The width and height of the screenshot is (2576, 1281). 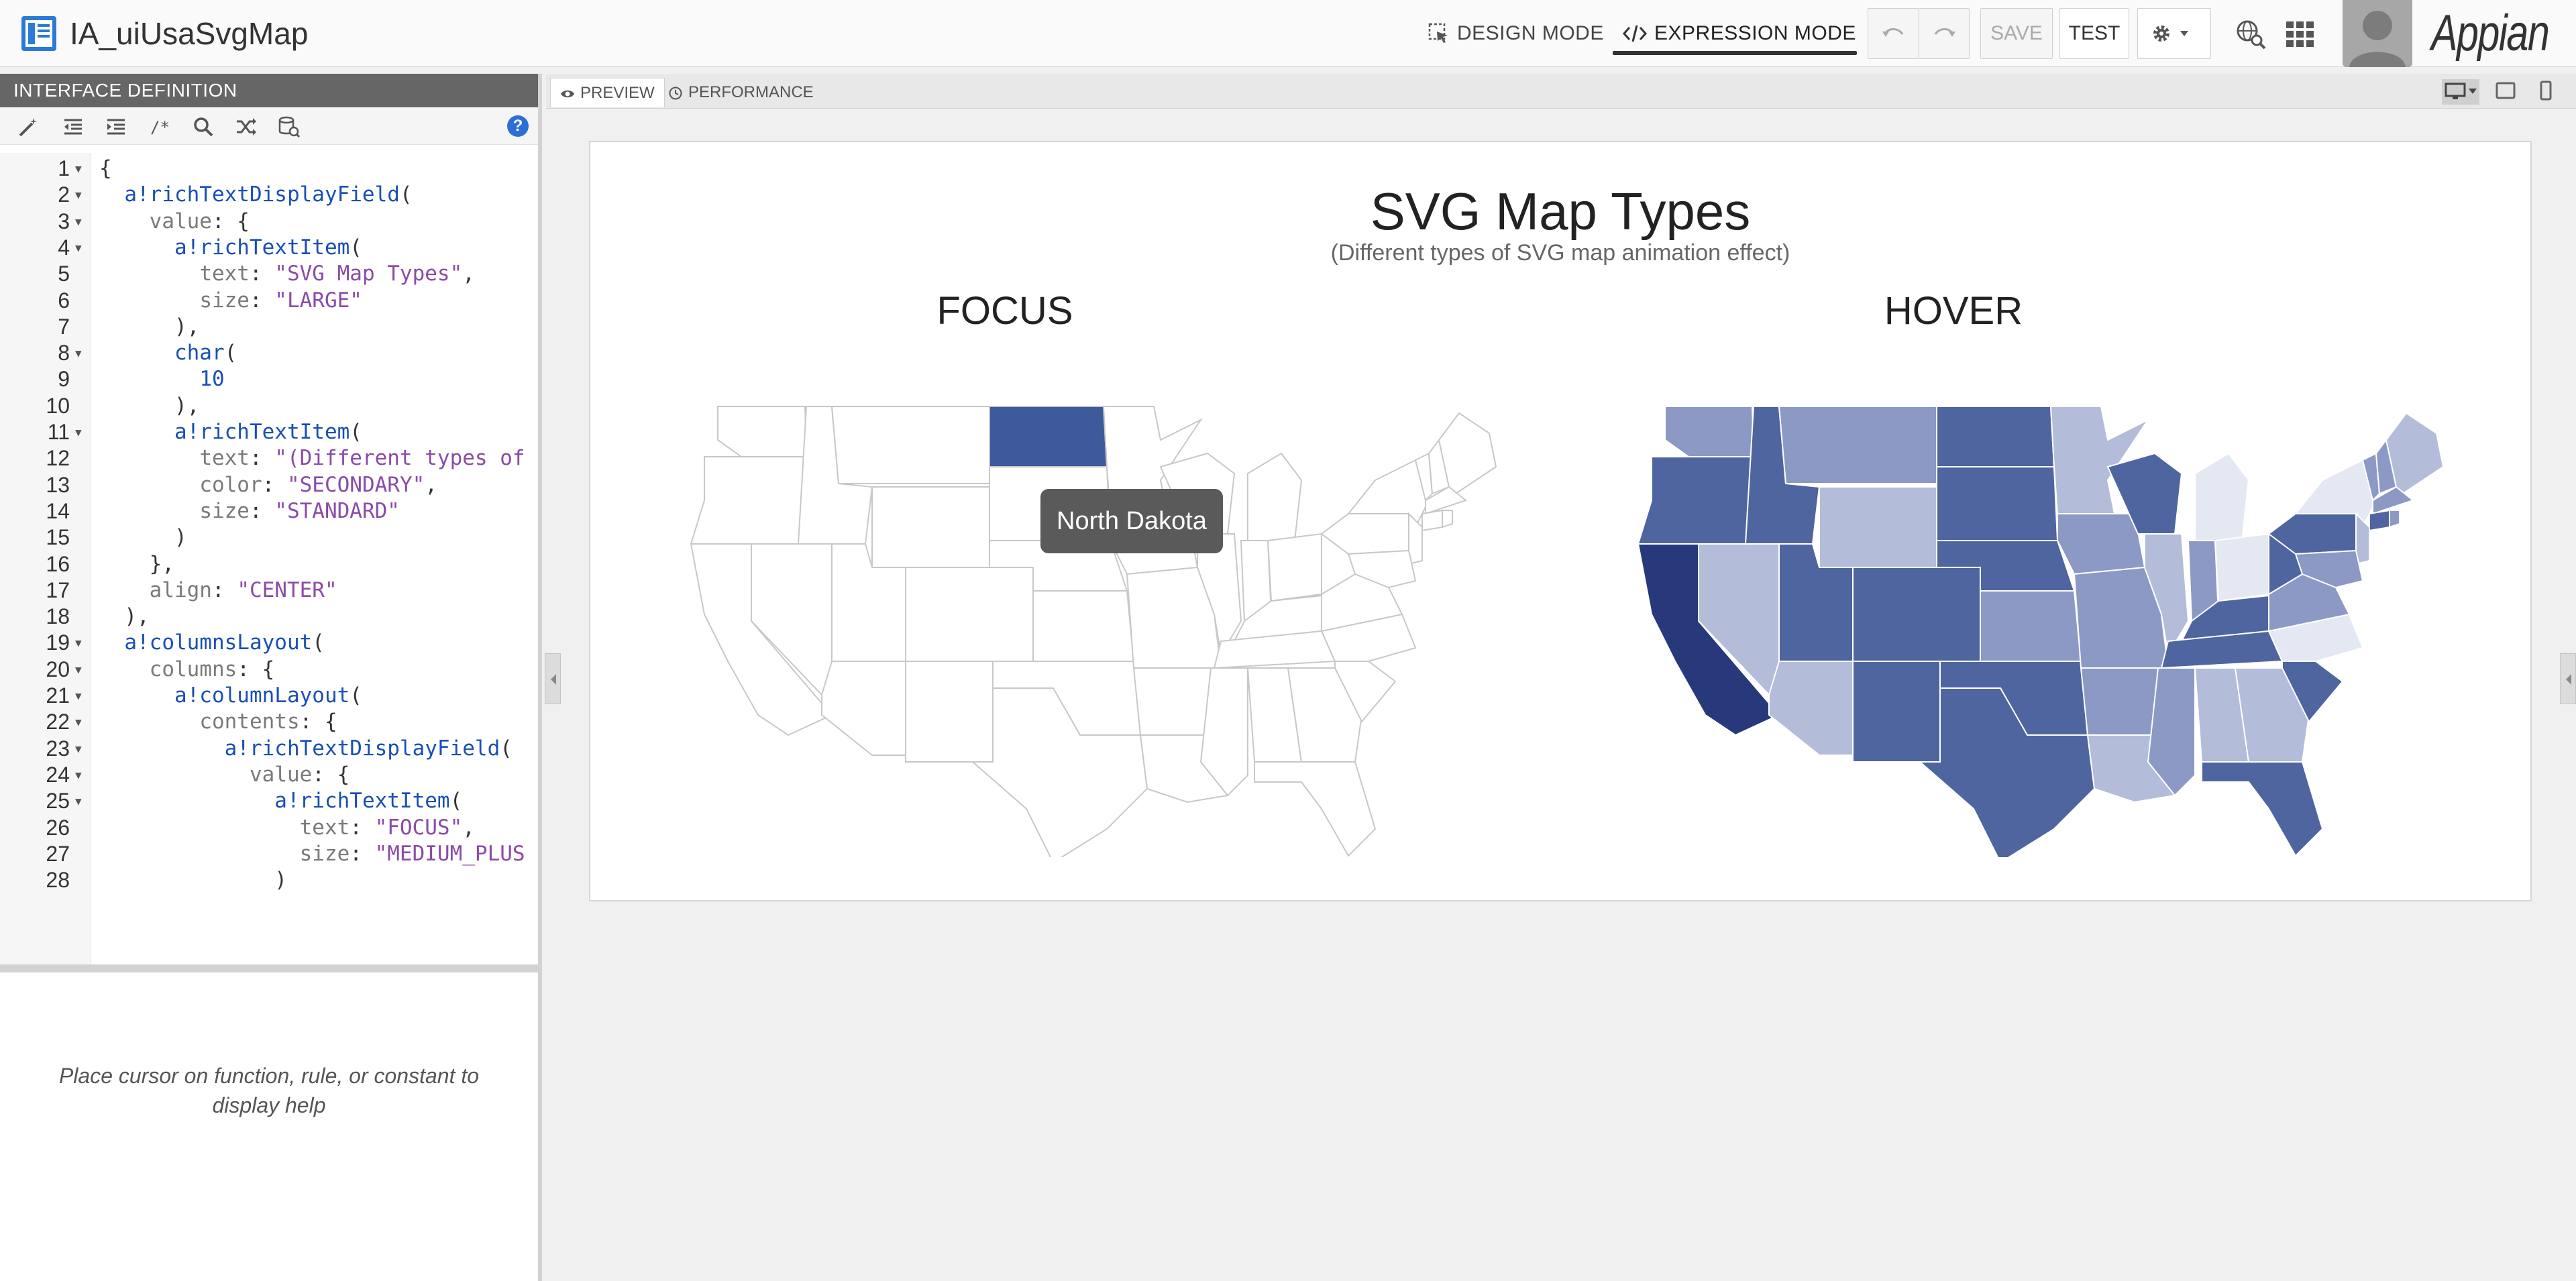 I want to click on settings-dropdown, so click(x=2174, y=33).